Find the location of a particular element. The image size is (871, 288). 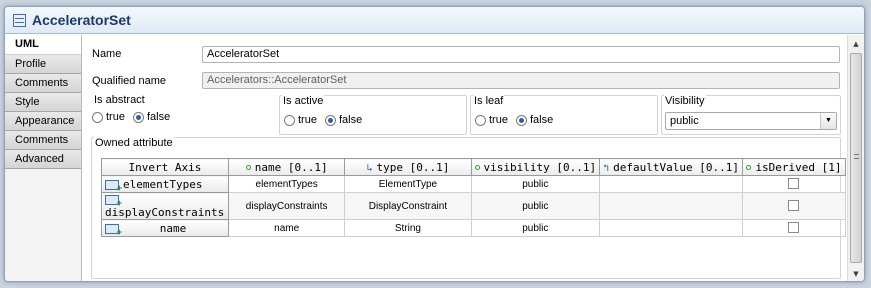

is-abstract-false-radio is located at coordinates (138, 117).